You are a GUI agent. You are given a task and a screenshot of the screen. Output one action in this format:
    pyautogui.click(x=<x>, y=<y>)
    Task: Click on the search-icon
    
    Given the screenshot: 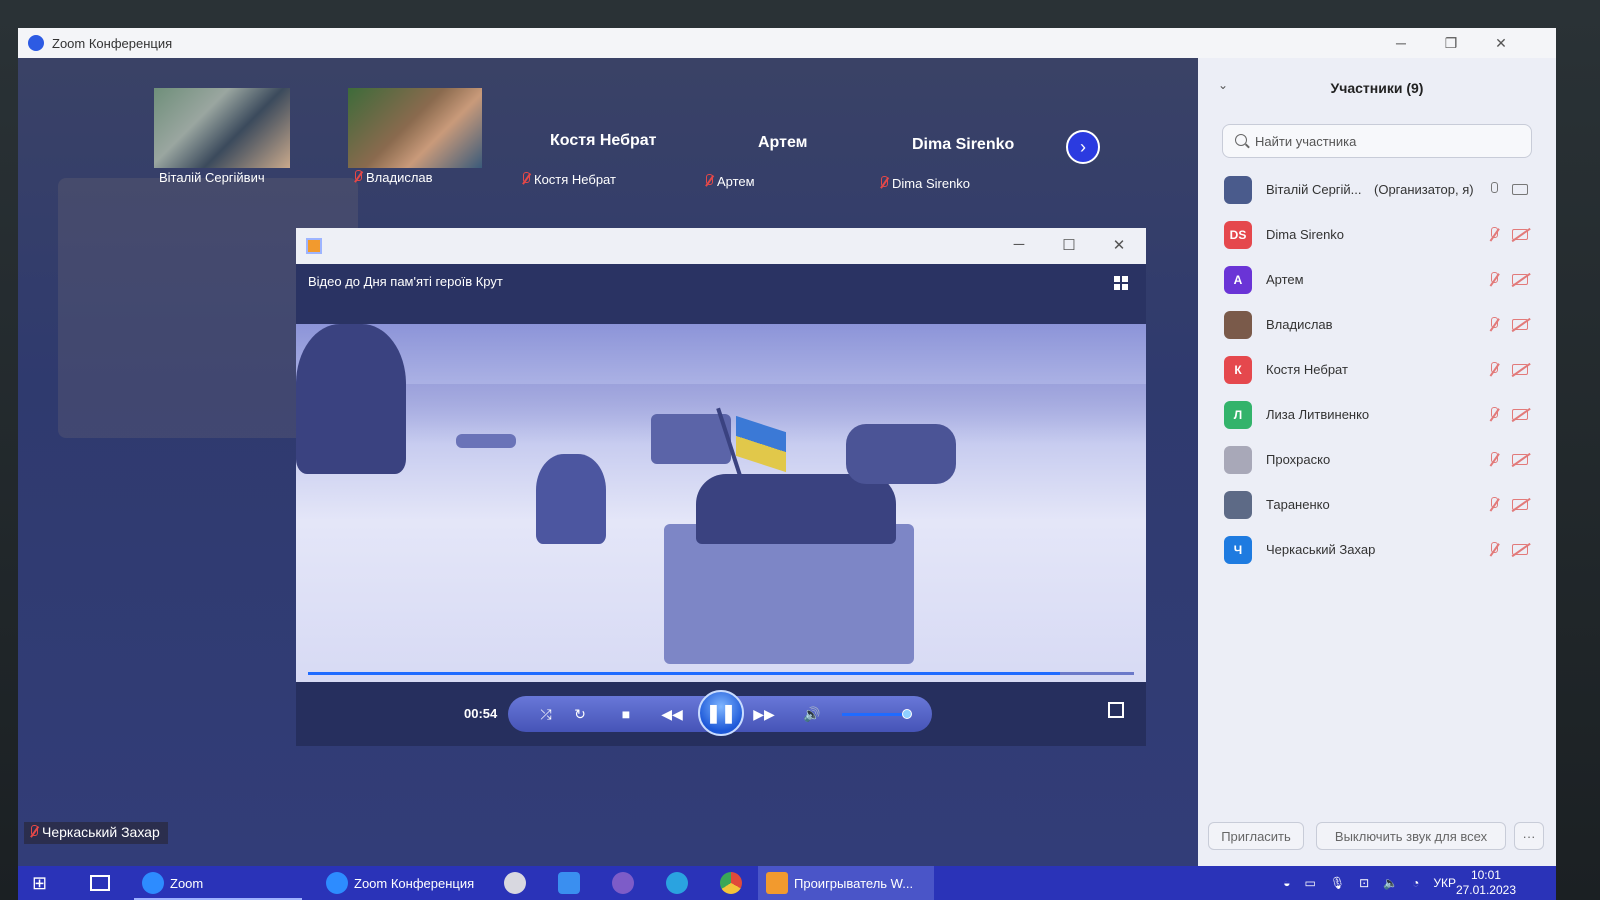 What is the action you would take?
    pyautogui.click(x=1241, y=140)
    